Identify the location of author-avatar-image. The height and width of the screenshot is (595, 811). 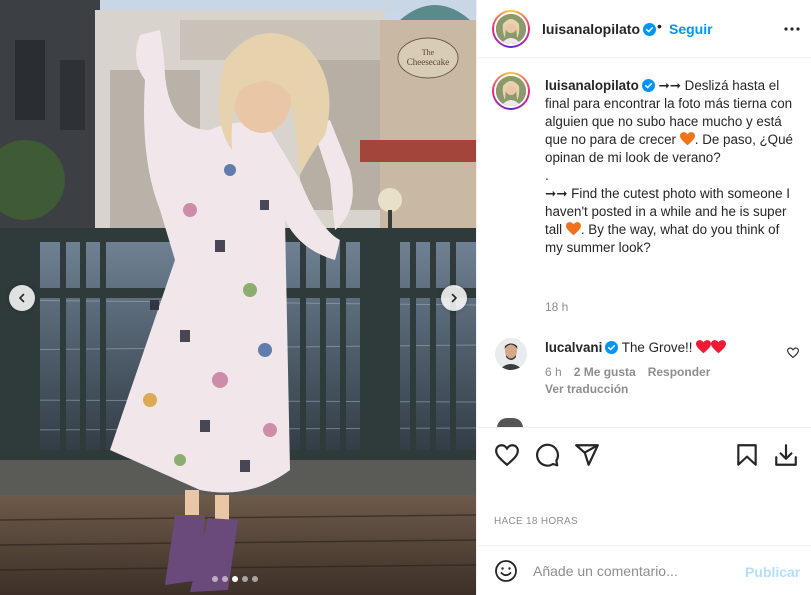
(511, 29).